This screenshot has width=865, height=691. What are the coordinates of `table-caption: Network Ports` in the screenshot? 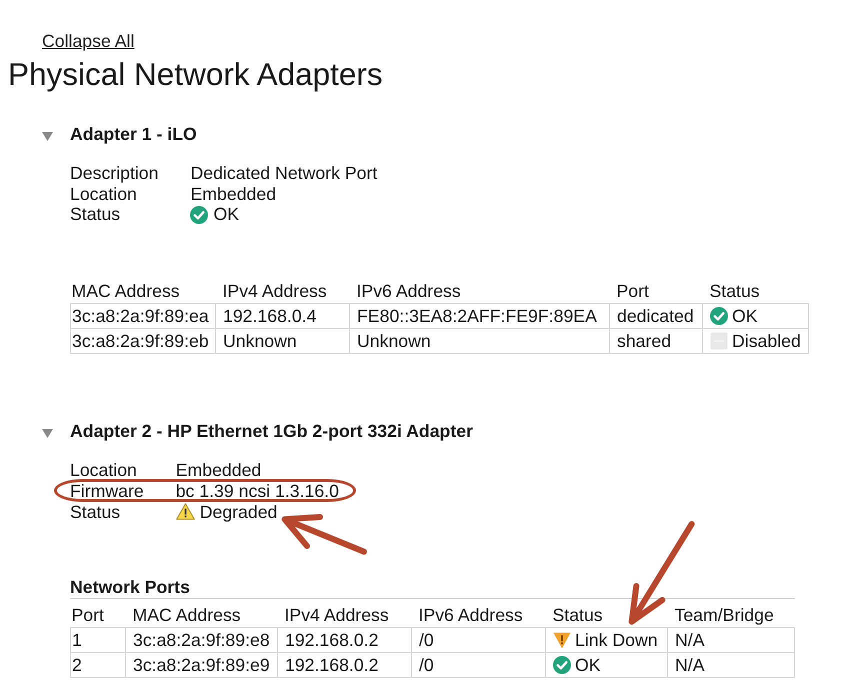 It's located at (432, 588).